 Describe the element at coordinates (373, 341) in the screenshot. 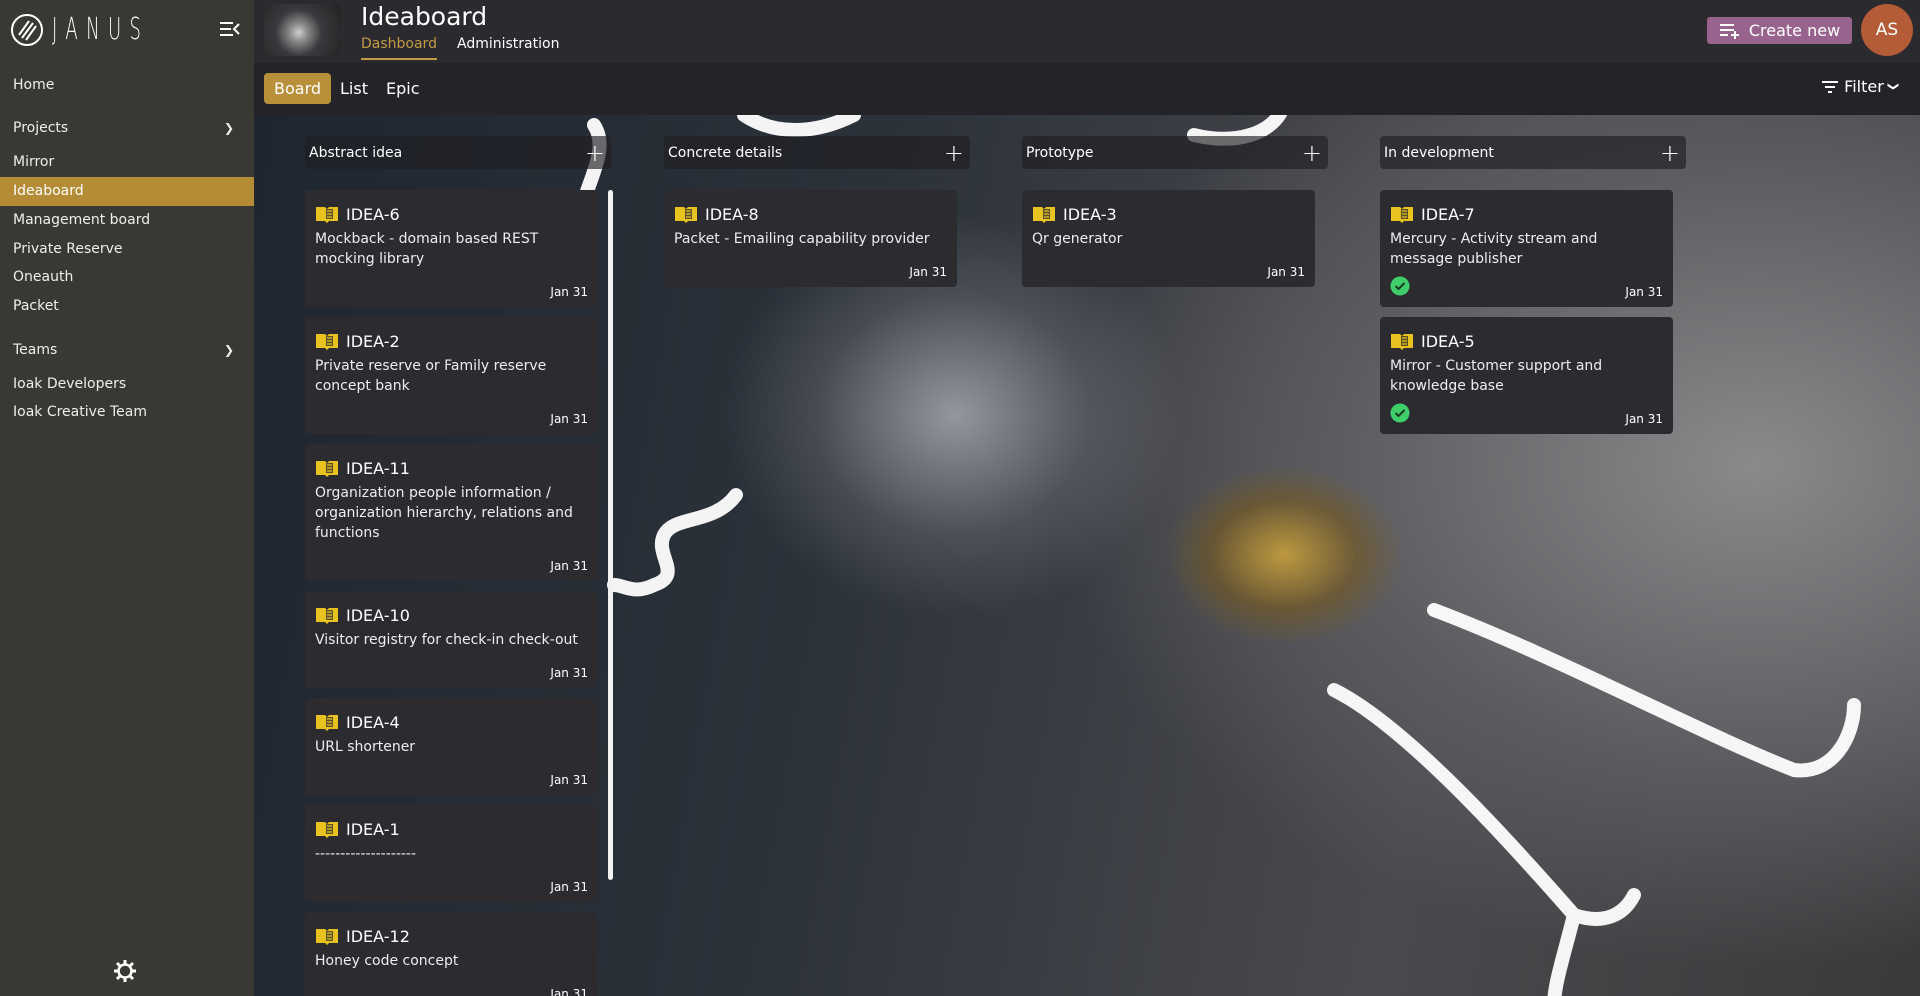

I see `card-id: IDEA-2` at that location.